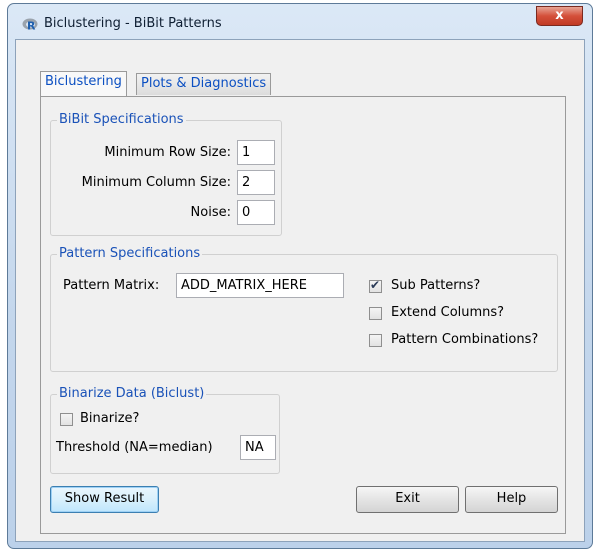  I want to click on min-row-size-input: 1, so click(256, 152).